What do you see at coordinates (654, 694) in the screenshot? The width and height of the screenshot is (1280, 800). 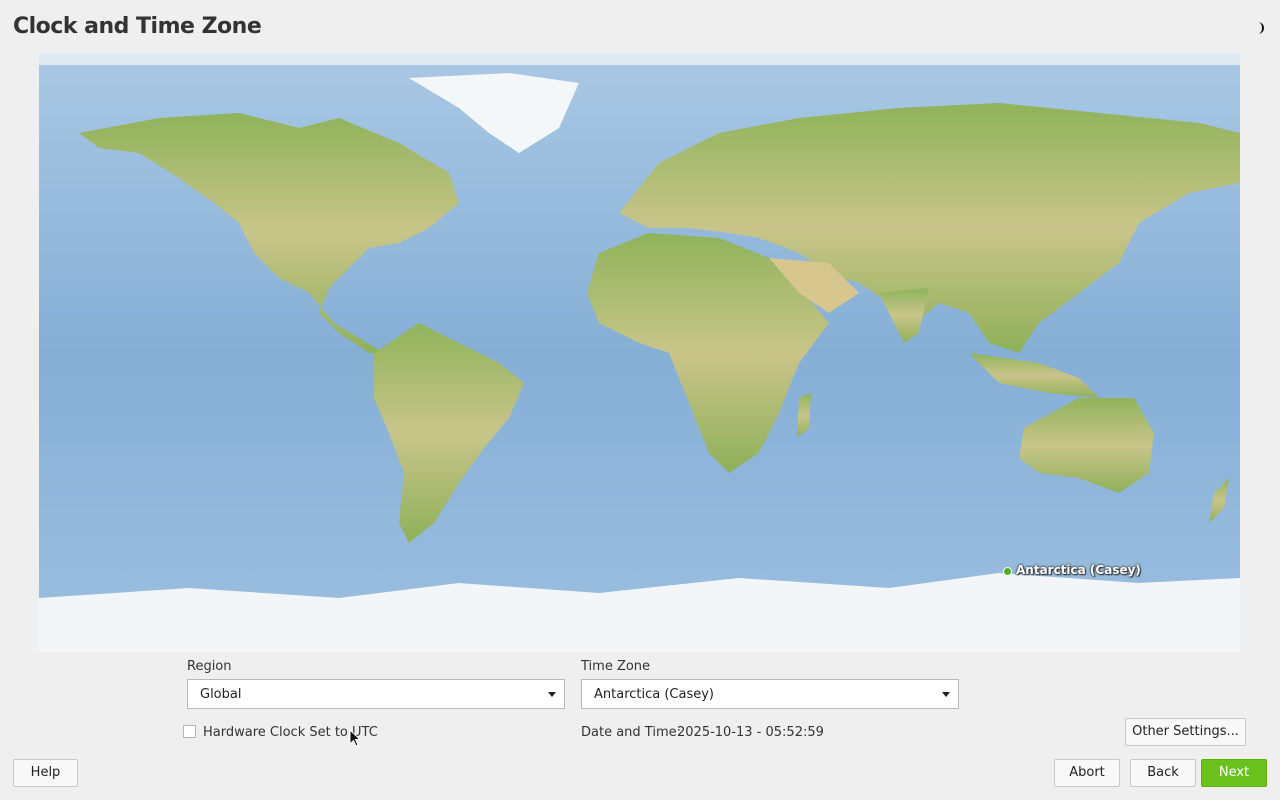 I see `timezone-value: Antarctica (Casey)` at bounding box center [654, 694].